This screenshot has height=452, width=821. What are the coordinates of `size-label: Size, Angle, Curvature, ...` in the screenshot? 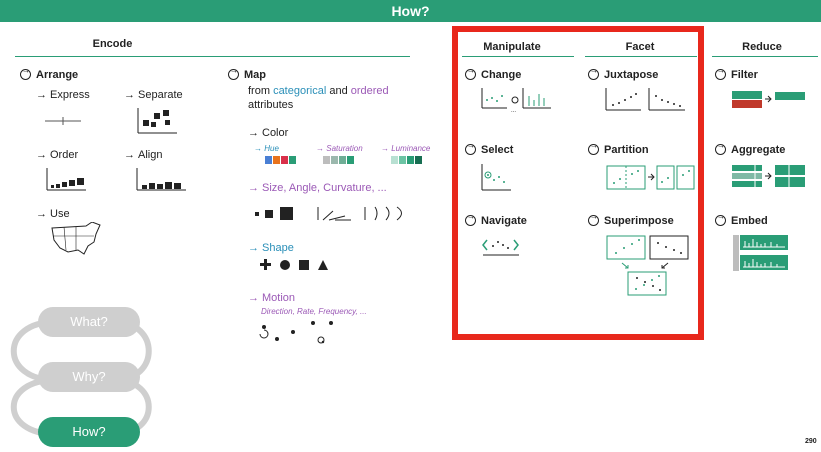 It's located at (324, 188).